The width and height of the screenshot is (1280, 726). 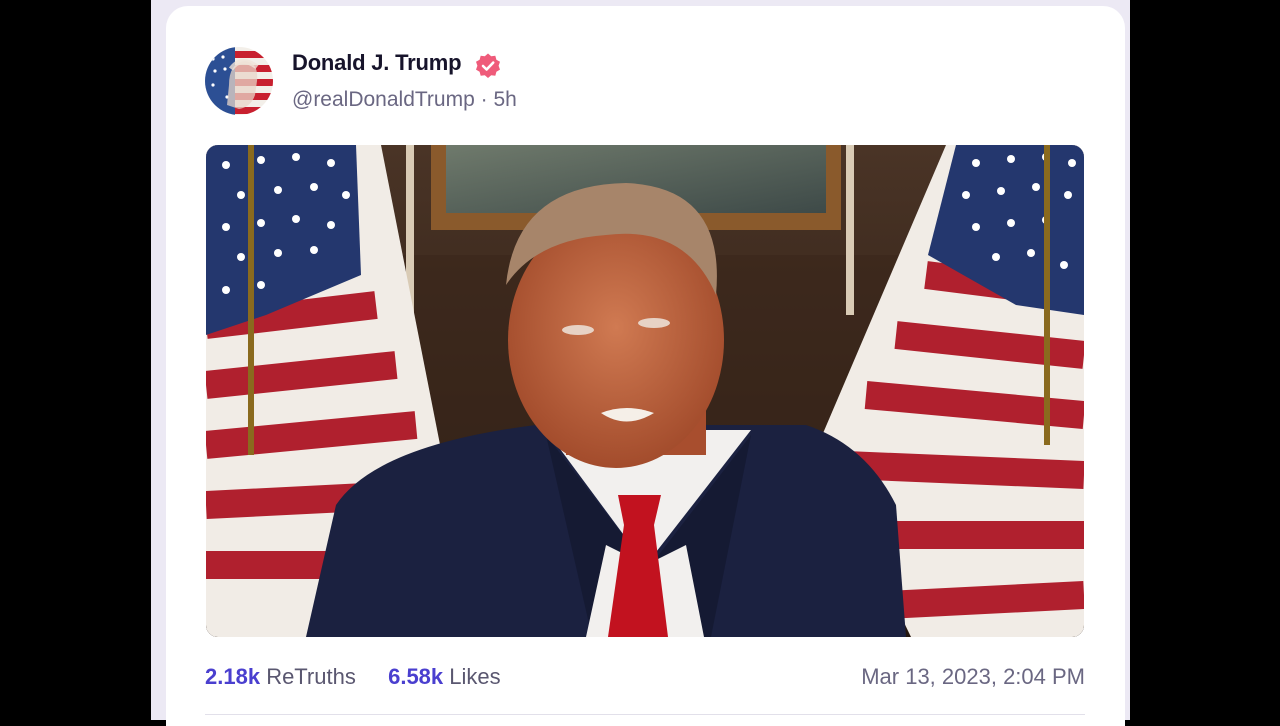 I want to click on engagement-stats: 2.18k ReTruths 6.58k Likes, so click(x=353, y=677).